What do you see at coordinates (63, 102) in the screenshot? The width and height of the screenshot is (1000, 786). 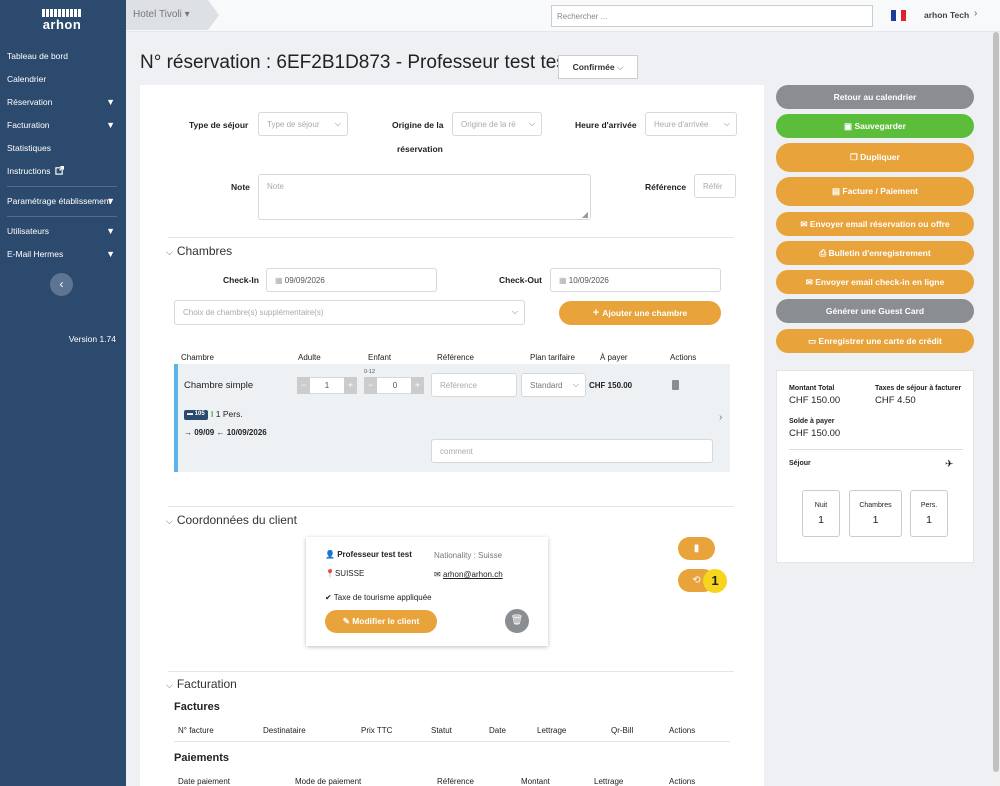 I see `sidebar-item-reservation: Réservation ▼` at bounding box center [63, 102].